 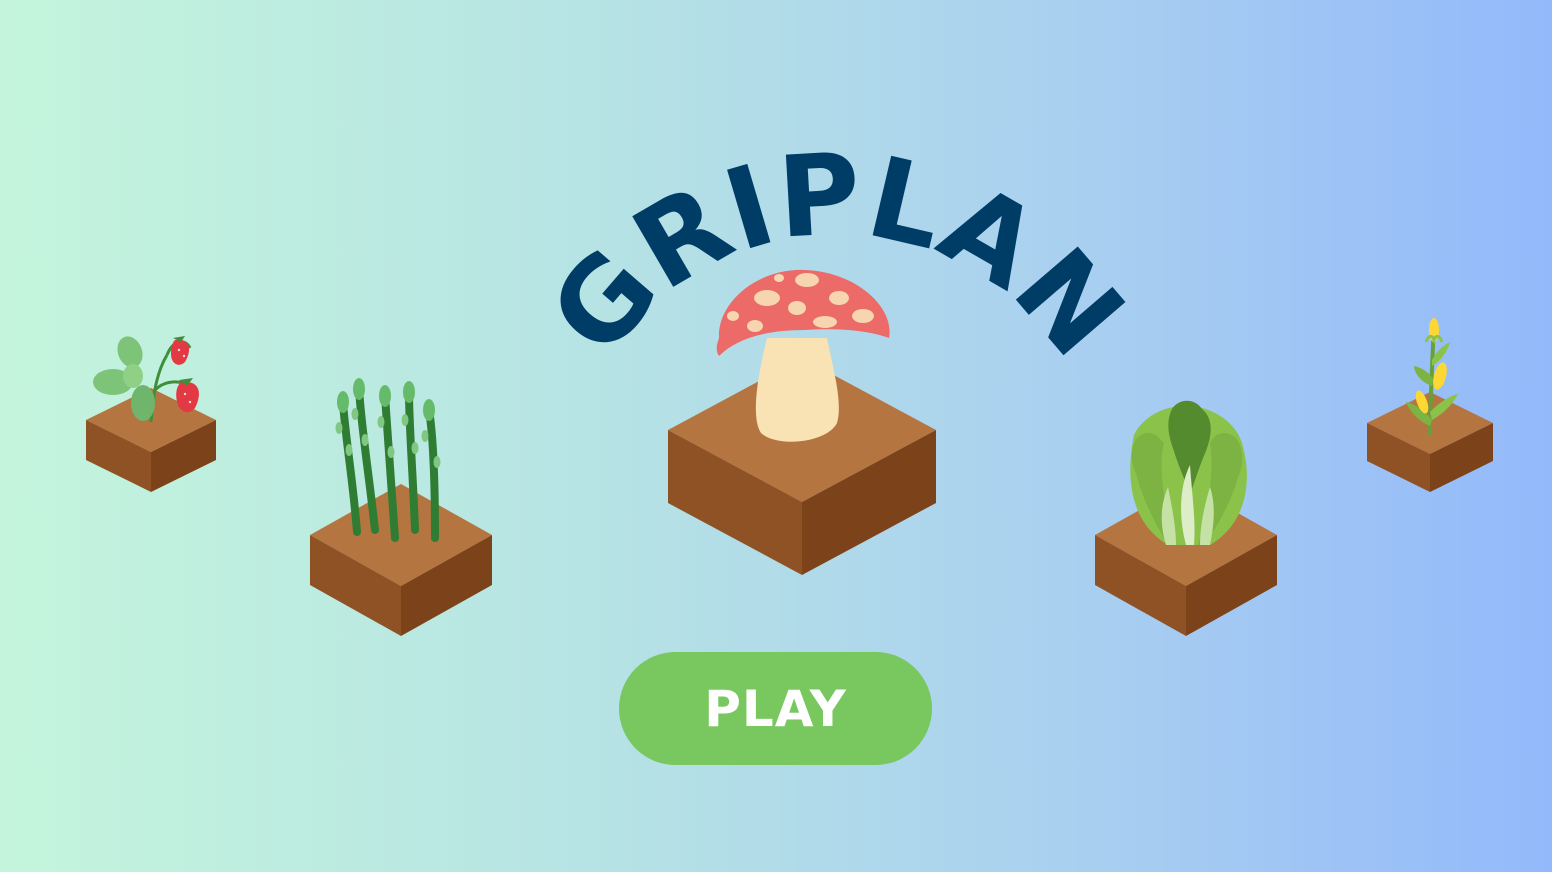 I want to click on corn-plot-graphic, so click(x=1430, y=405).